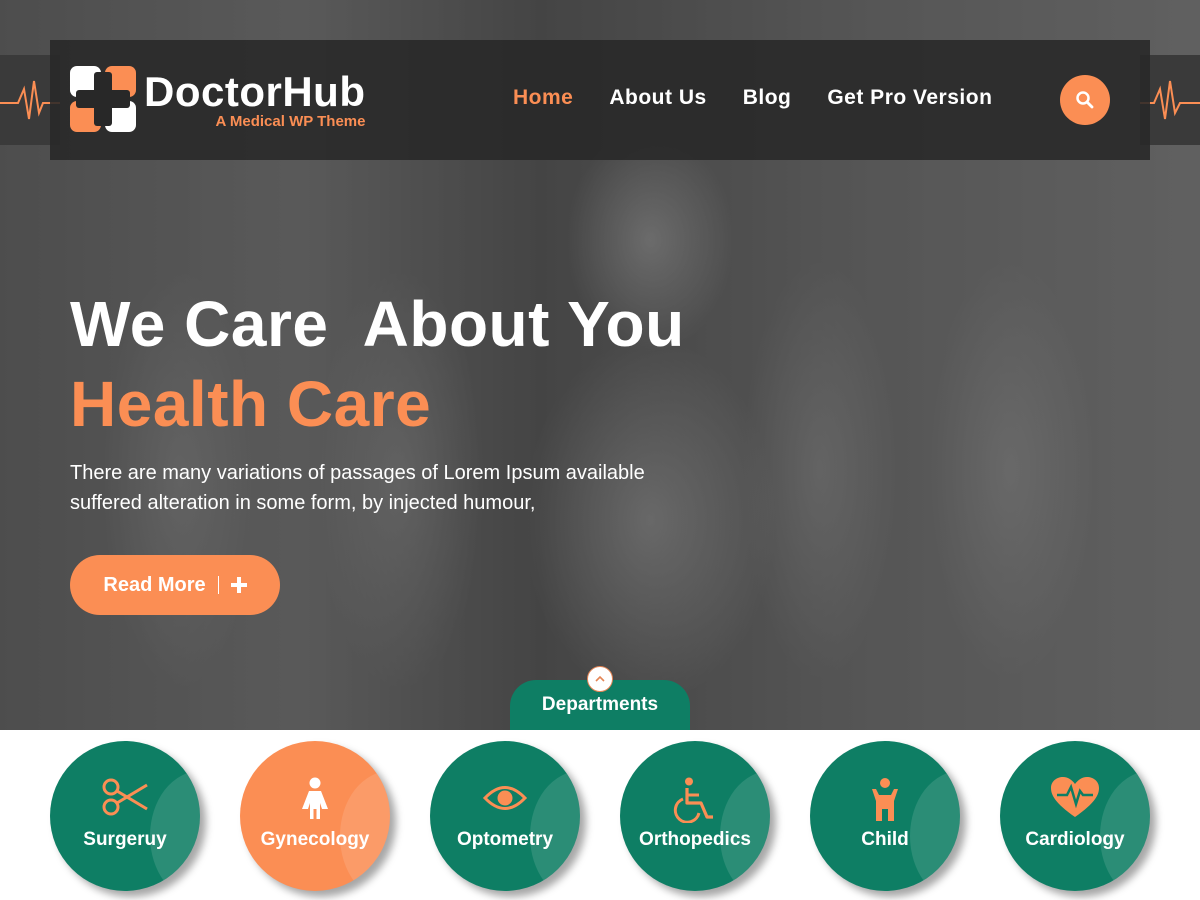 Image resolution: width=1200 pixels, height=900 pixels. I want to click on wheelchair-icon, so click(693, 800).